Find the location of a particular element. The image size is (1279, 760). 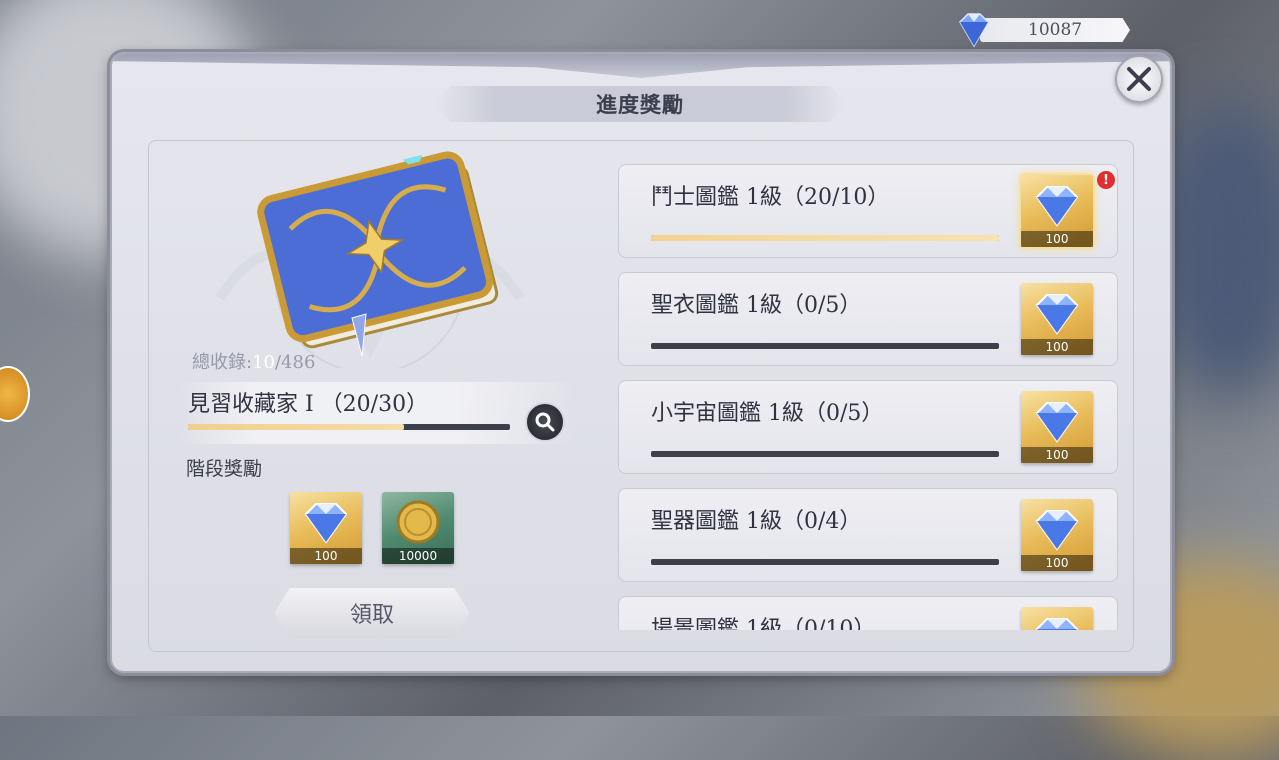

task-label: 聖衣圖鑑 1級（0/5） is located at coordinates (756, 305).